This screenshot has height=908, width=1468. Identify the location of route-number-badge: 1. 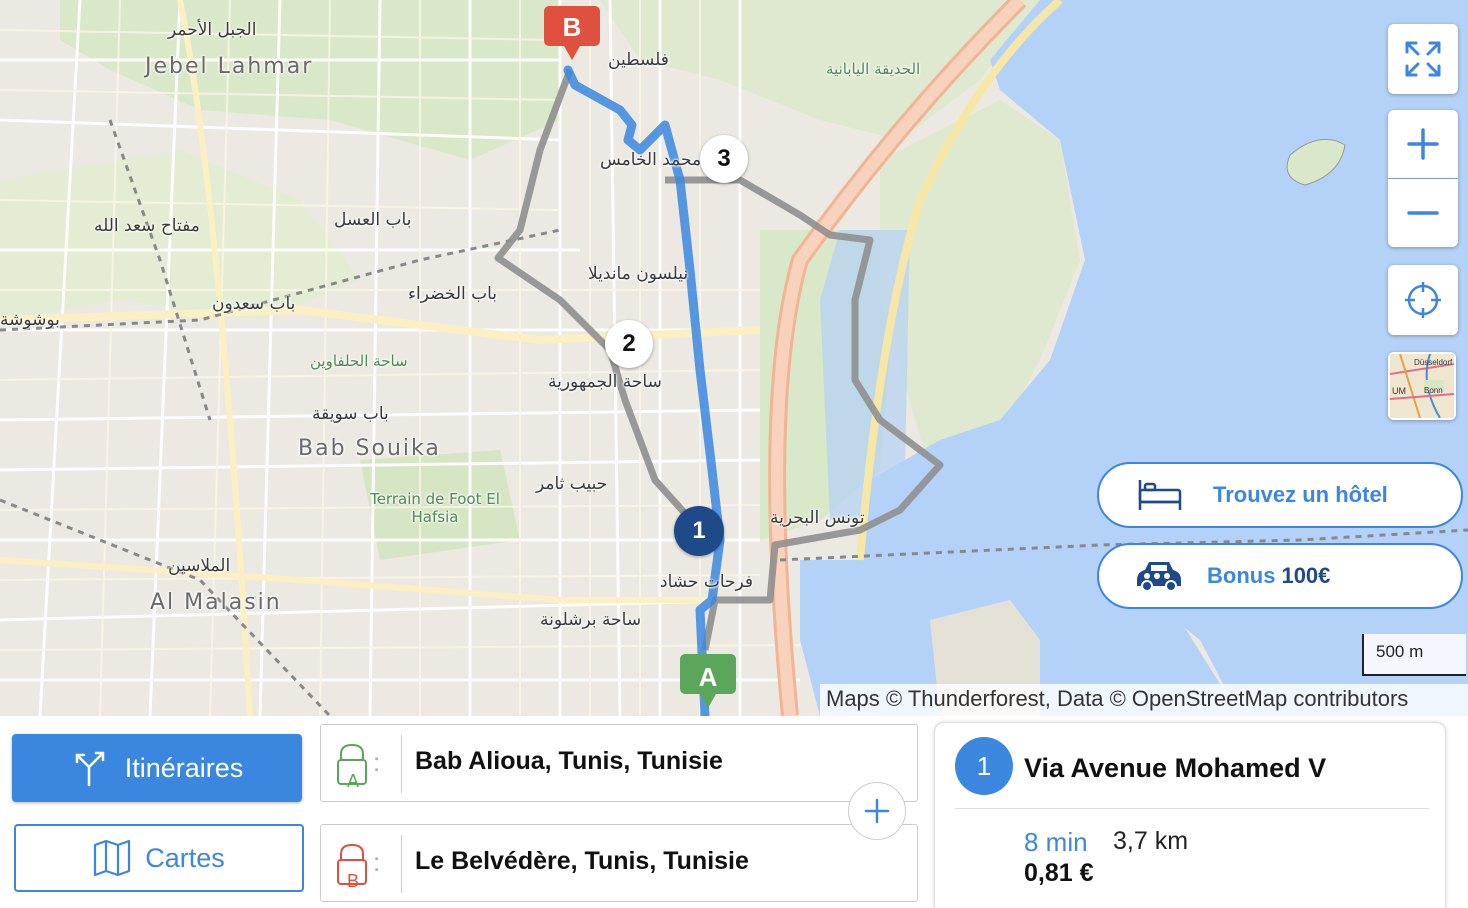
(984, 766).